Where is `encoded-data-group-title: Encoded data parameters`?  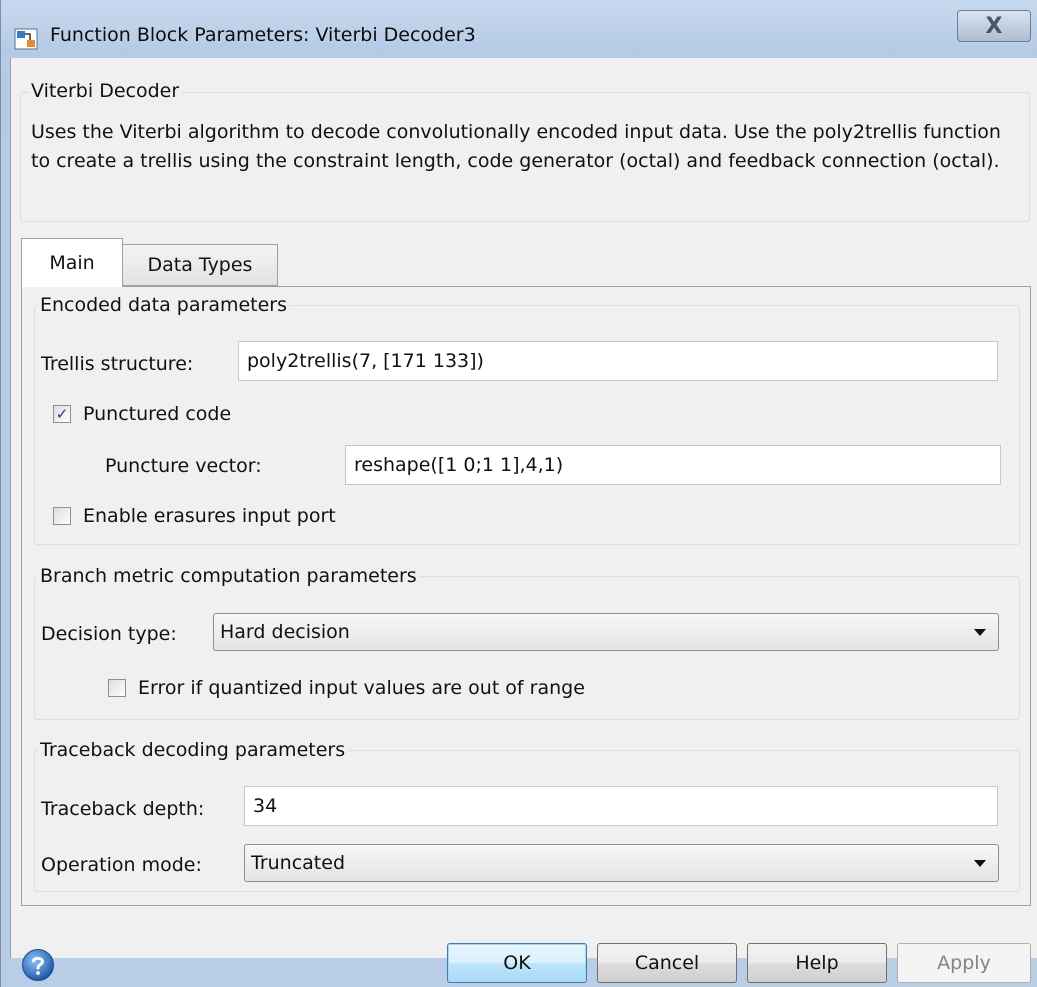 encoded-data-group-title: Encoded data parameters is located at coordinates (164, 305).